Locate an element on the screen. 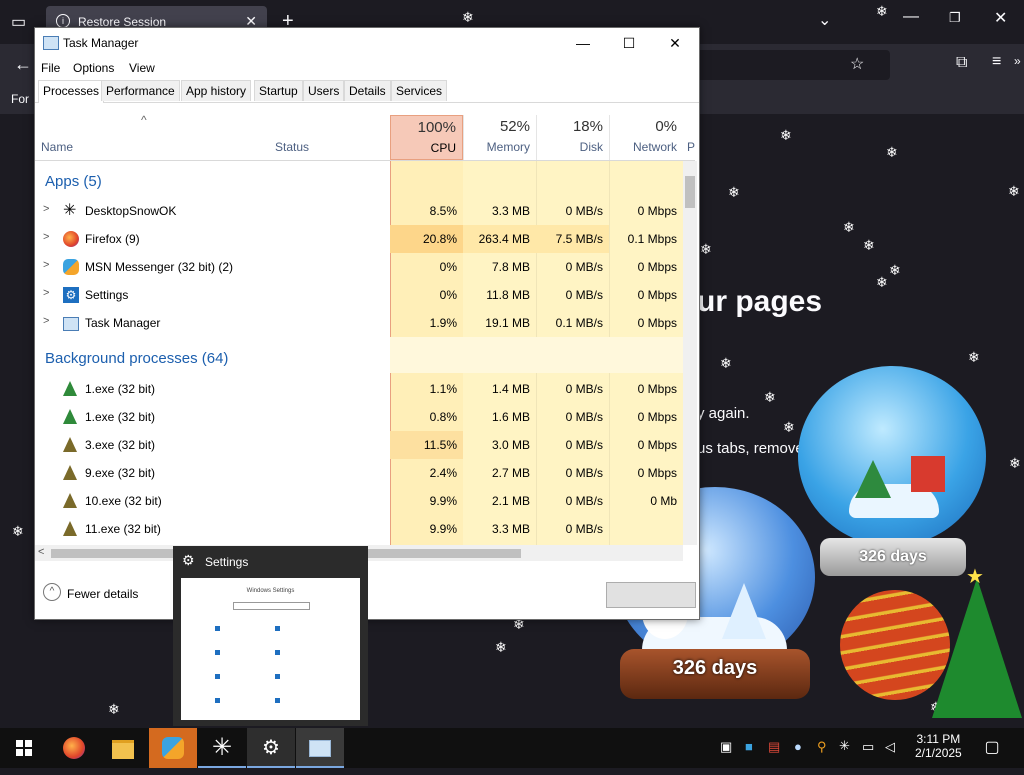 The image size is (1024, 775). overflow-chevron-icon: » is located at coordinates (1017, 61).